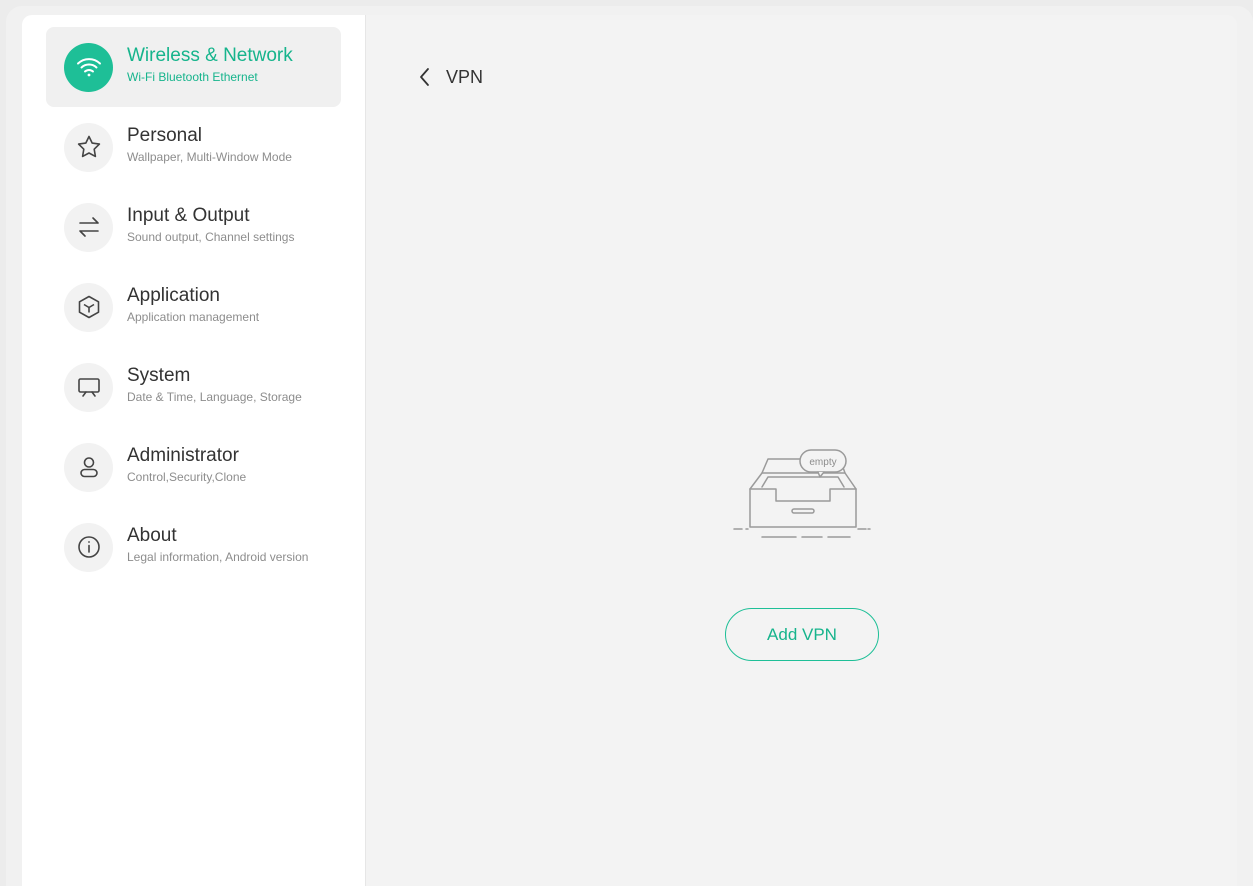  I want to click on sidebar-item-title: About, so click(152, 535).